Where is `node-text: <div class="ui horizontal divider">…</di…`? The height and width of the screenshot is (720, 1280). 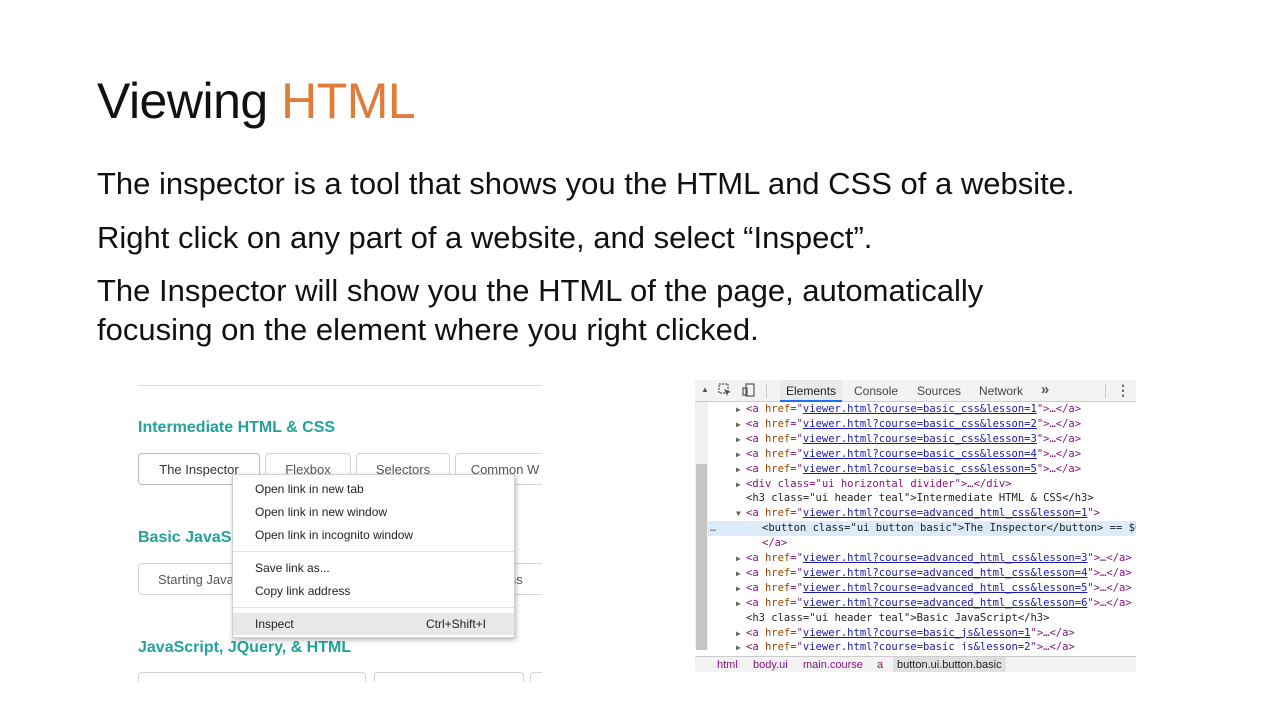
node-text: <div class="ui horizontal divider">…</di… is located at coordinates (879, 483).